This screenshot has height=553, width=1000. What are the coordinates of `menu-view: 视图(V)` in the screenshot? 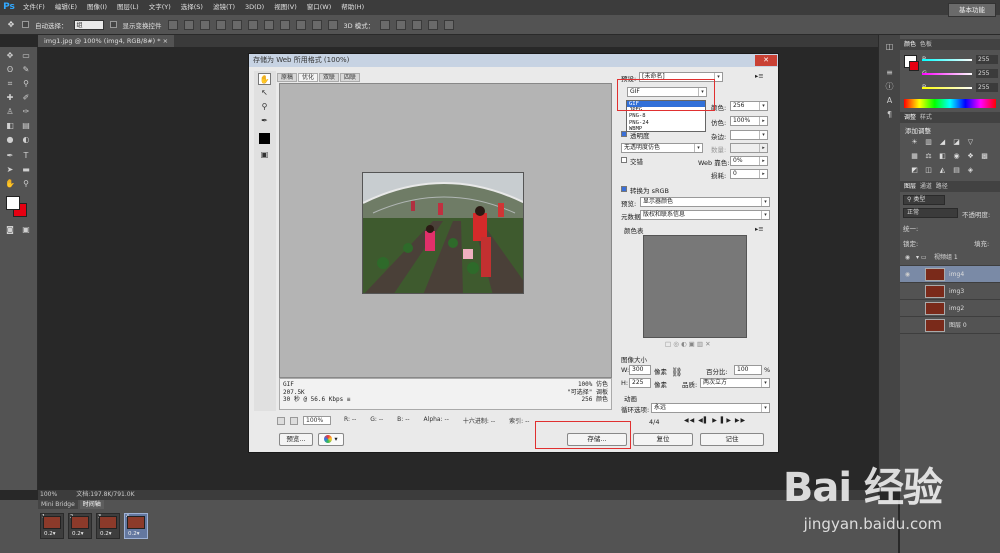 It's located at (285, 7).